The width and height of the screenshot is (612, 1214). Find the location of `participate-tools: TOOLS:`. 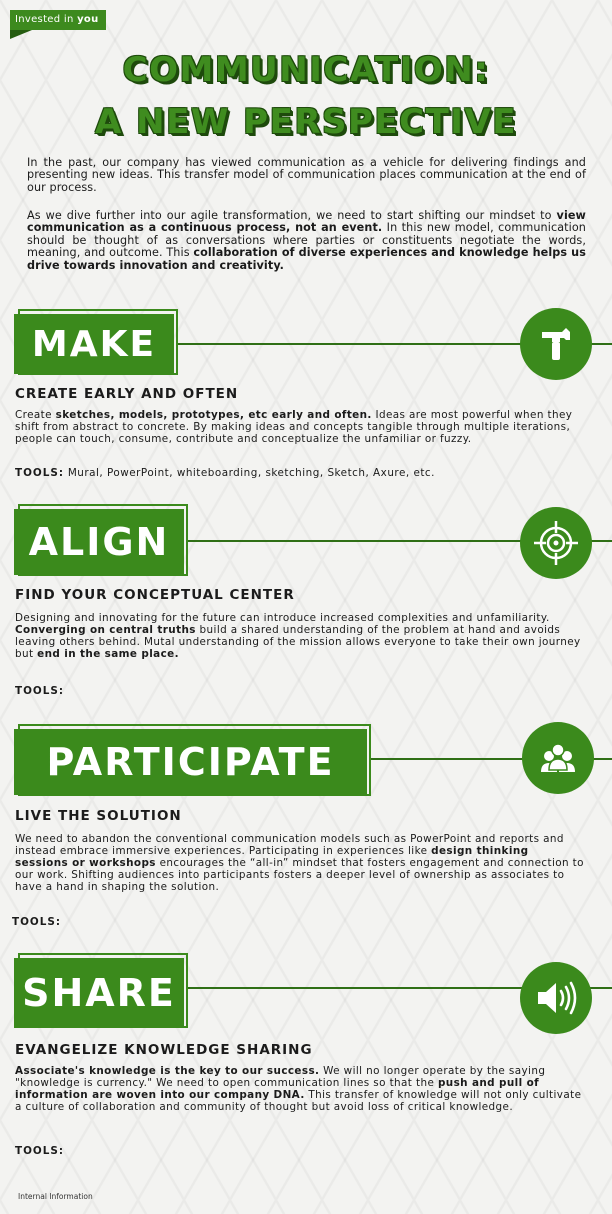

participate-tools: TOOLS: is located at coordinates (36, 922).